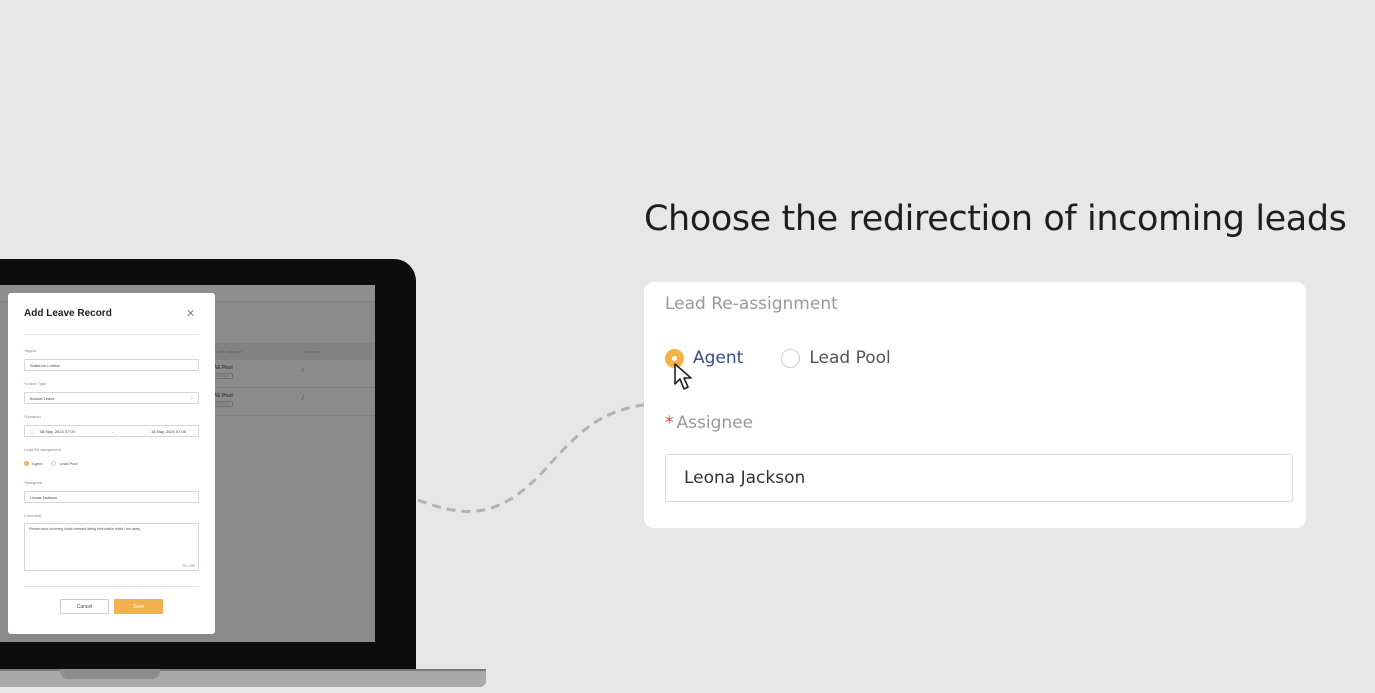 This screenshot has height=693, width=1375. I want to click on radio-option-lead-pool: Lead Pool, so click(836, 358).